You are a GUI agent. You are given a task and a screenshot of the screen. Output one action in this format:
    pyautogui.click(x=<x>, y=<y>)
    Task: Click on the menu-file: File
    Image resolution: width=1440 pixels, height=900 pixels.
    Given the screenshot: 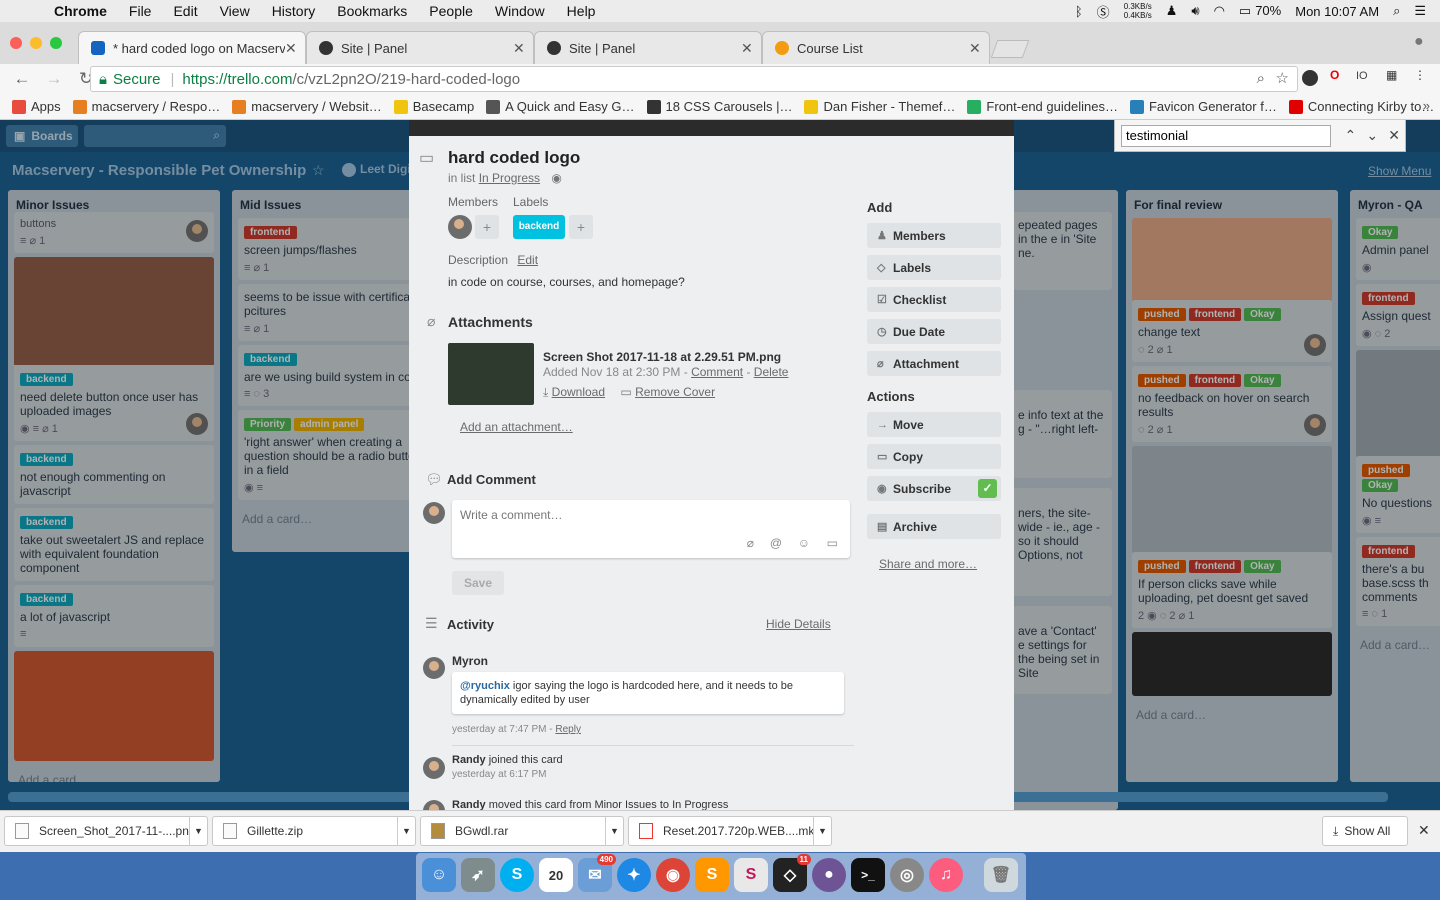 What is the action you would take?
    pyautogui.click(x=140, y=11)
    